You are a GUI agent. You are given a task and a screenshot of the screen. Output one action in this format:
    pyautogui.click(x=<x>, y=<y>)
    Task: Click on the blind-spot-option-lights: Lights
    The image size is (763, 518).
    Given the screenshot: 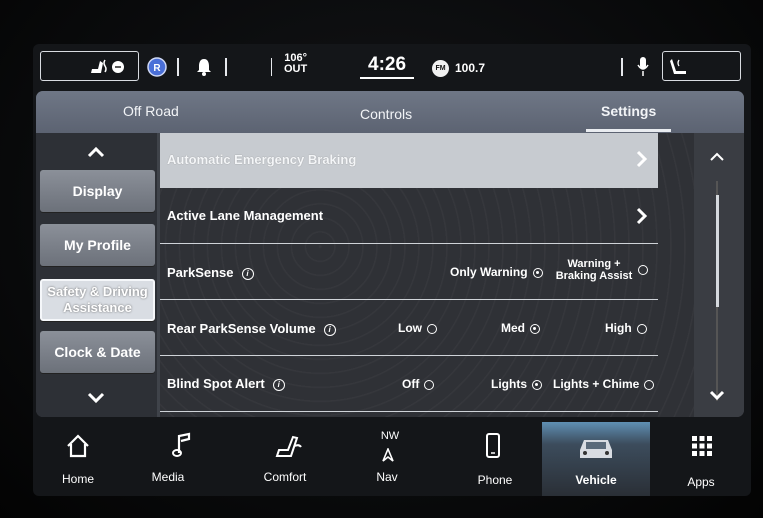 What is the action you would take?
    pyautogui.click(x=516, y=384)
    